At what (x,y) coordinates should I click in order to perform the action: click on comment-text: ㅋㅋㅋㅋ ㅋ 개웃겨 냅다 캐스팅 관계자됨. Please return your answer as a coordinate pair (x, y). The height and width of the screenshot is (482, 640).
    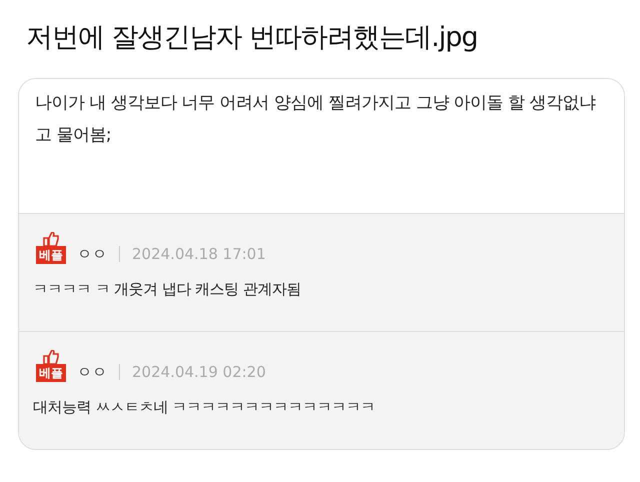
    Looking at the image, I should click on (167, 289).